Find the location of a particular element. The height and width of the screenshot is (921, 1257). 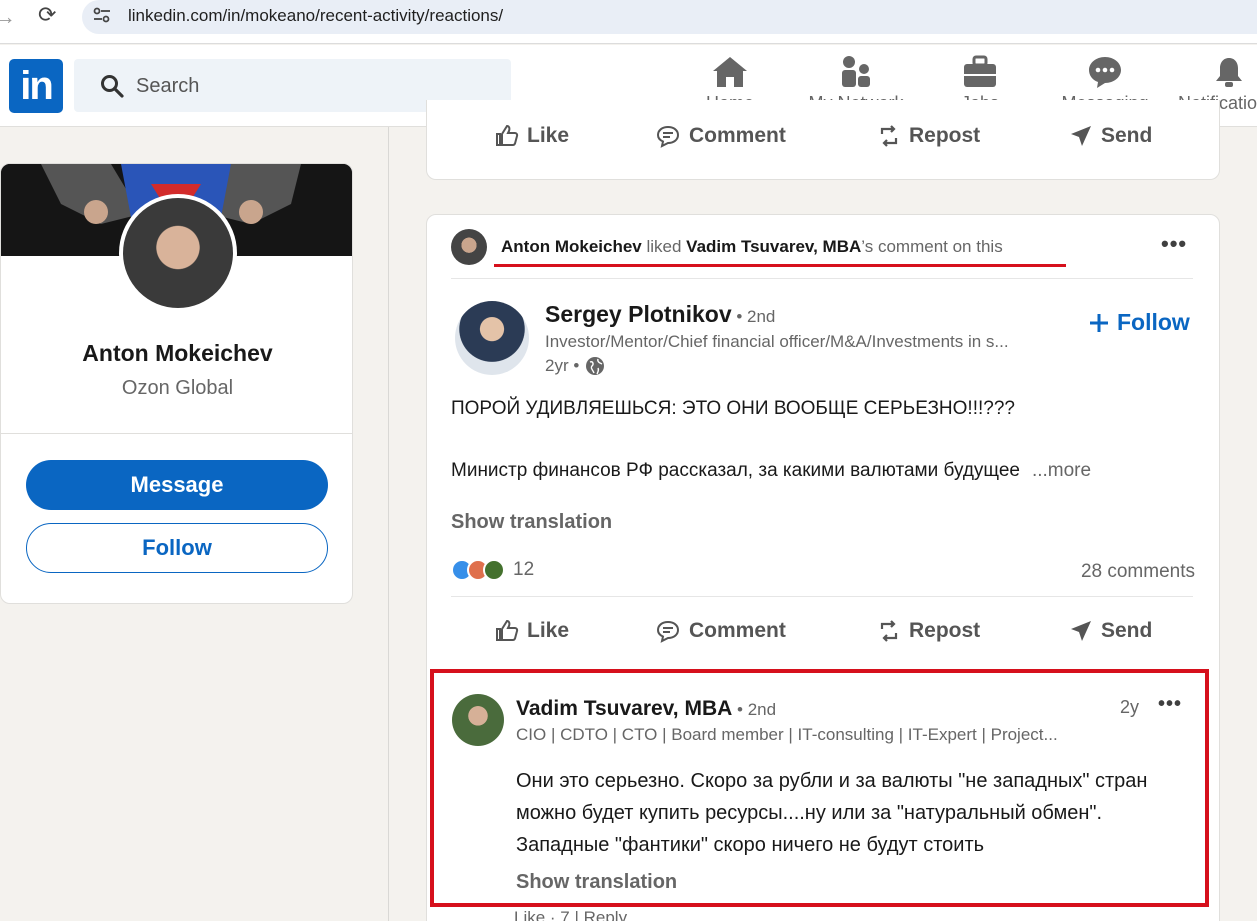

activity-actor: Anton Mokeichev is located at coordinates (571, 246).